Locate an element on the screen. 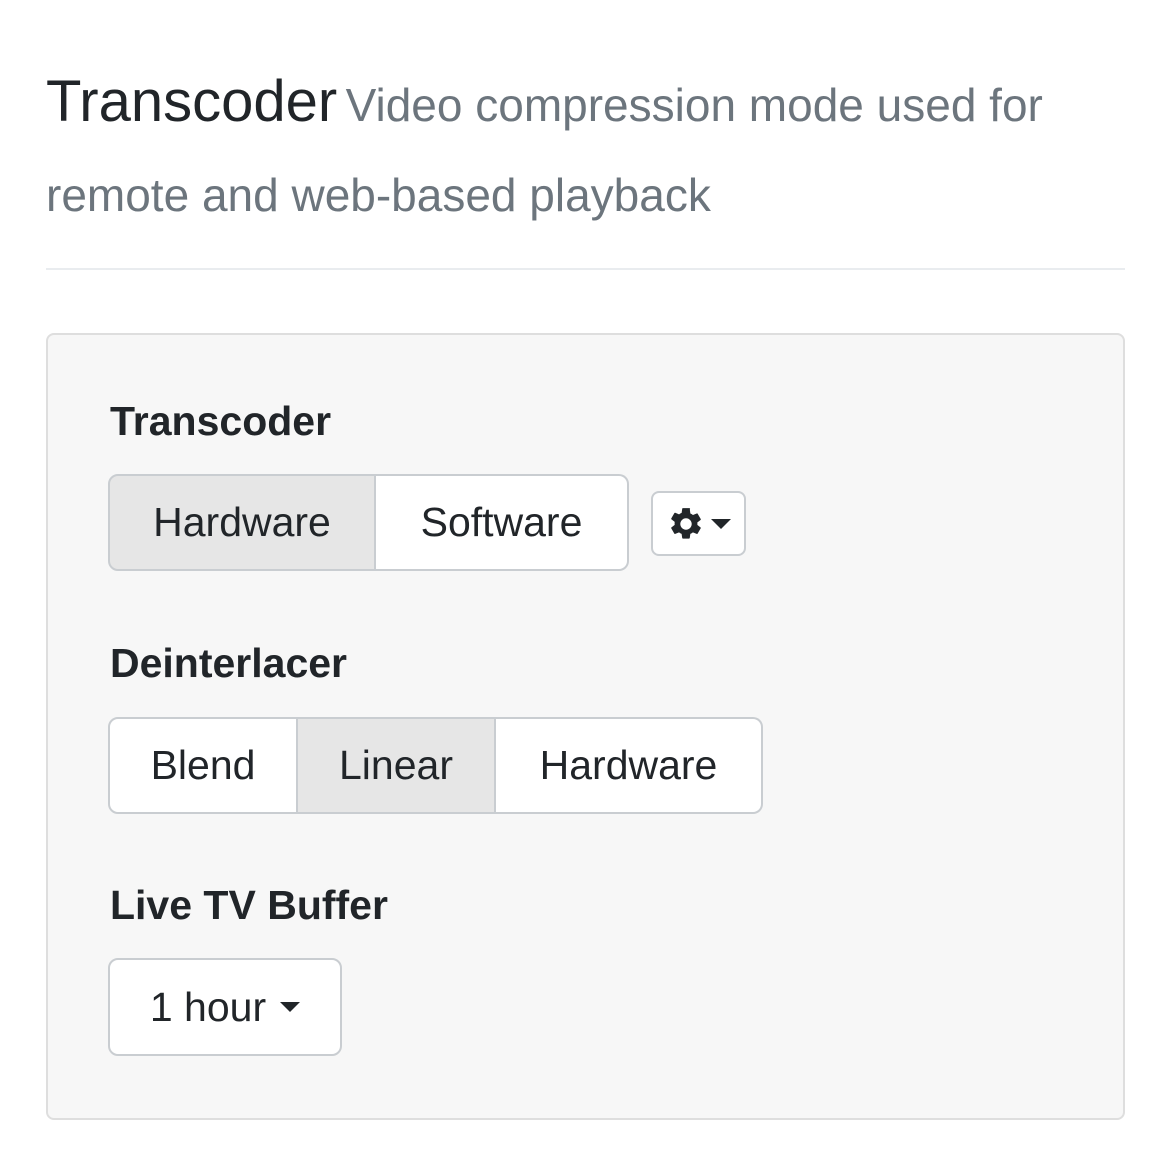  deinterlacer-label: Deinterlacer is located at coordinates (229, 663).